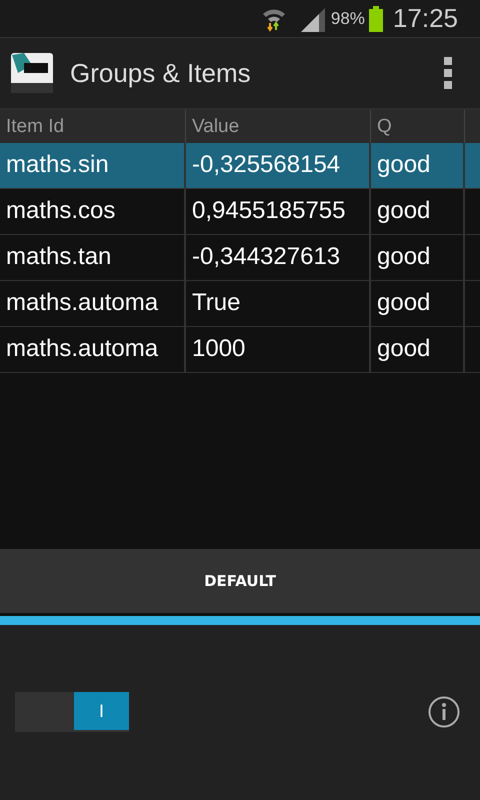 The height and width of the screenshot is (800, 480). What do you see at coordinates (93, 165) in the screenshot?
I see `table-cell: maths.sin` at bounding box center [93, 165].